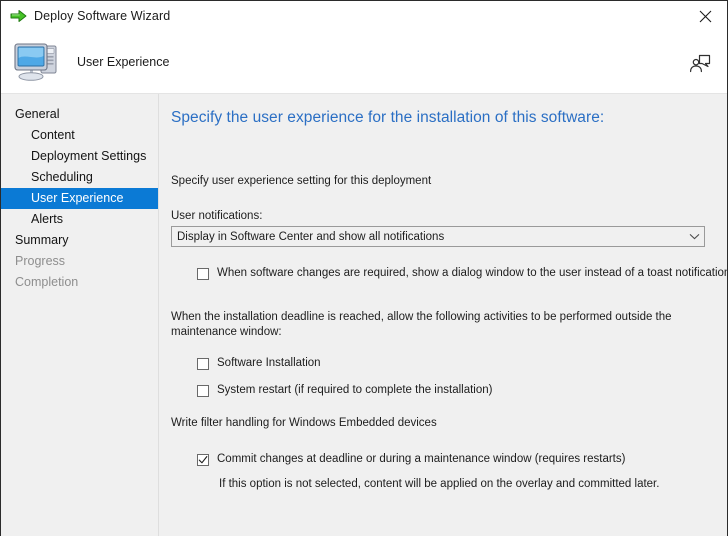 The width and height of the screenshot is (728, 536). What do you see at coordinates (451, 363) in the screenshot?
I see `software-installation-checkbox-row: Software Installation` at bounding box center [451, 363].